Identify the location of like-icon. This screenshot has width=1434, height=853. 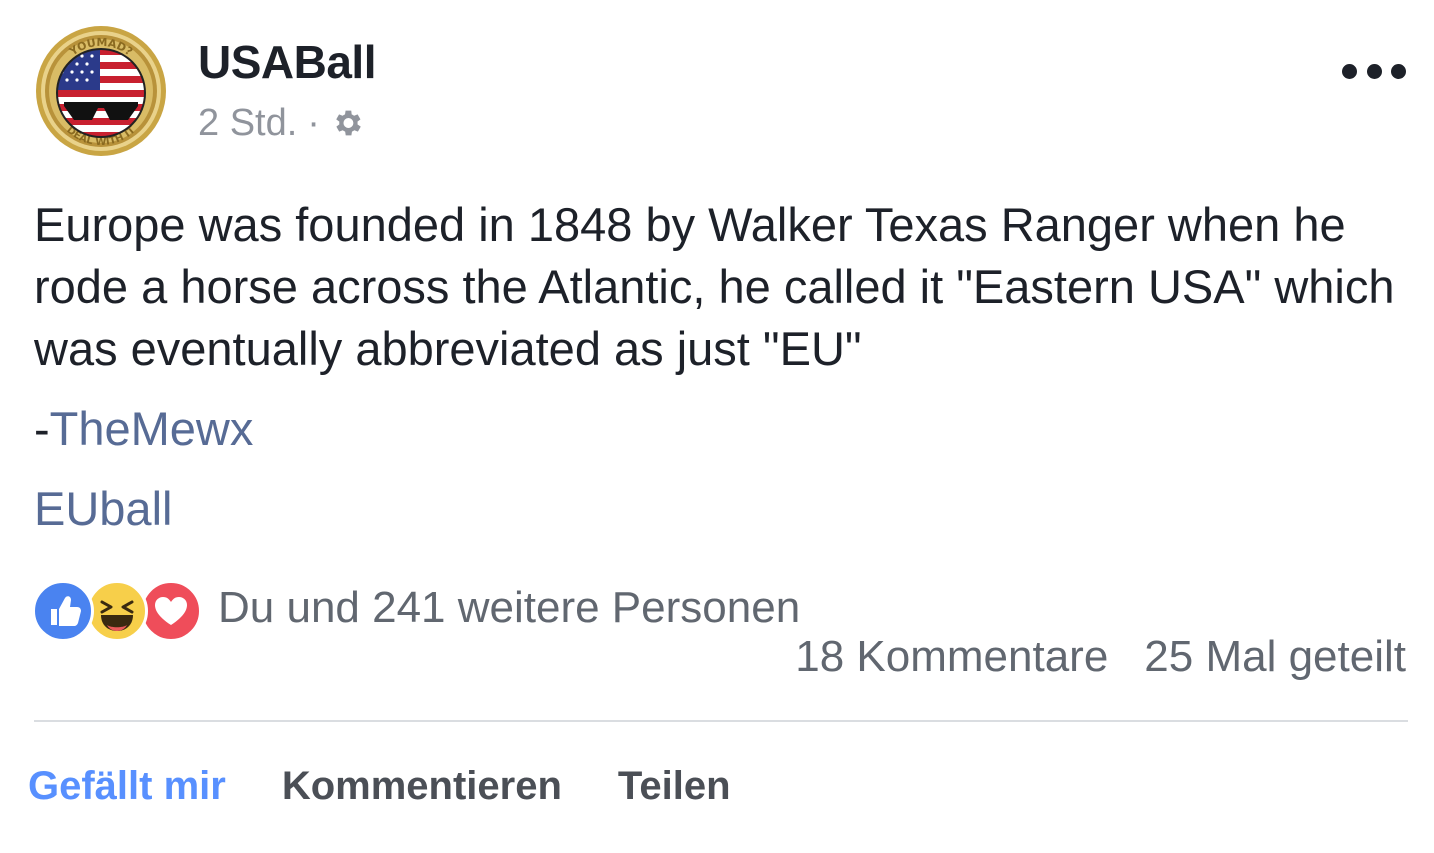
(63, 611).